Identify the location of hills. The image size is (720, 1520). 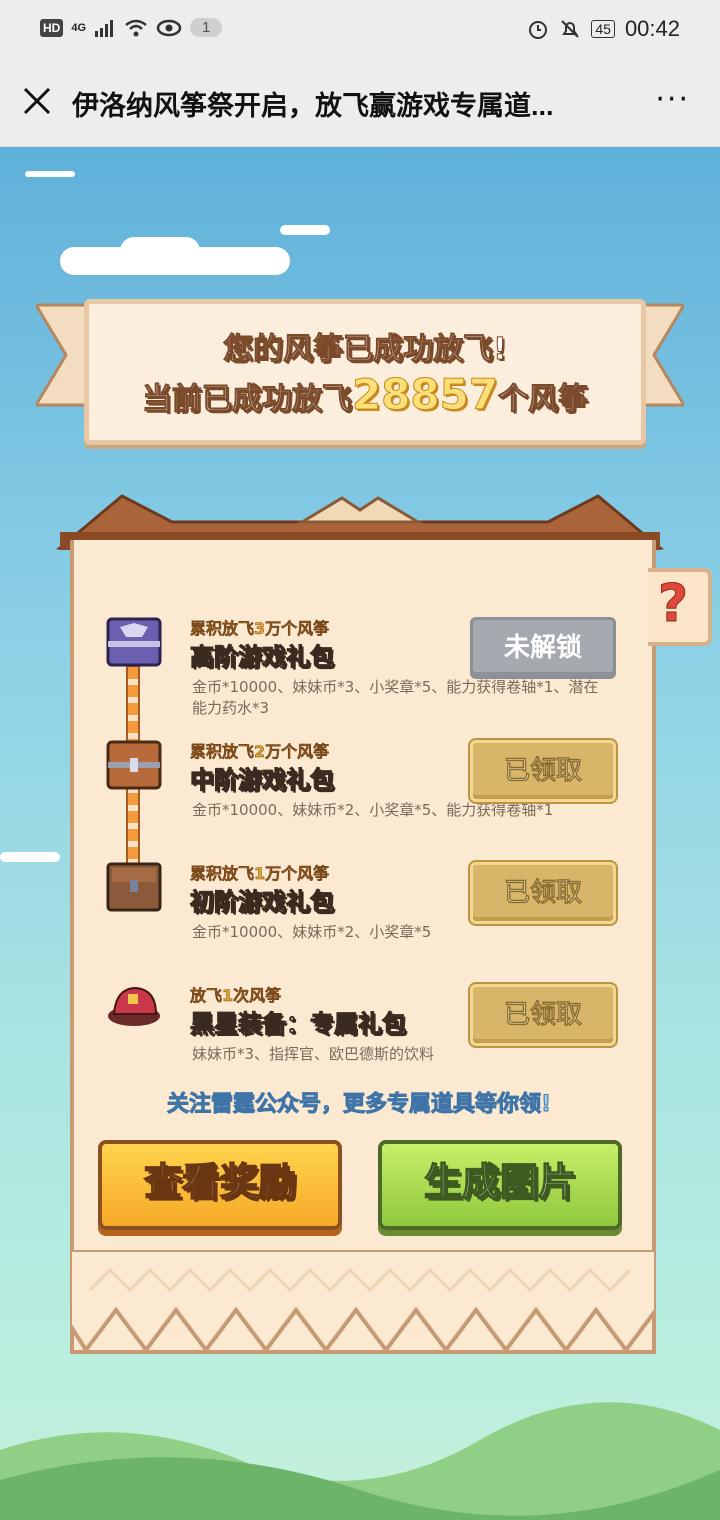
(360, 1461).